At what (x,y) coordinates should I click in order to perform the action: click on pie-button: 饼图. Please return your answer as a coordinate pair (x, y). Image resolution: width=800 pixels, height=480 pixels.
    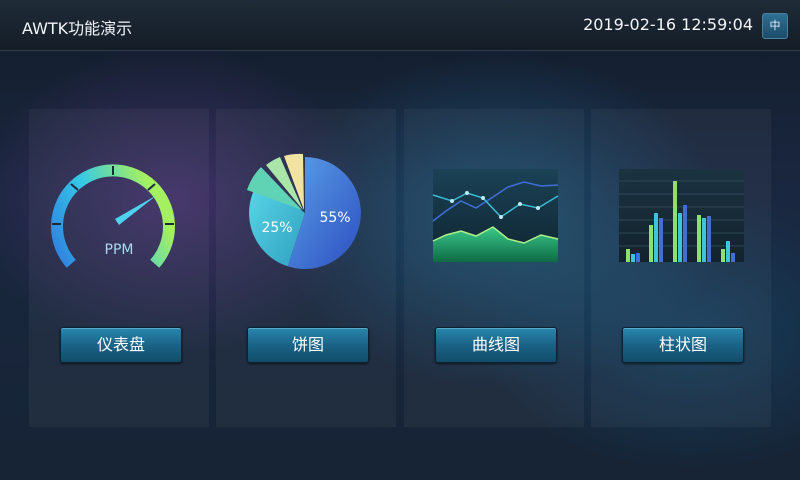
    Looking at the image, I should click on (308, 345).